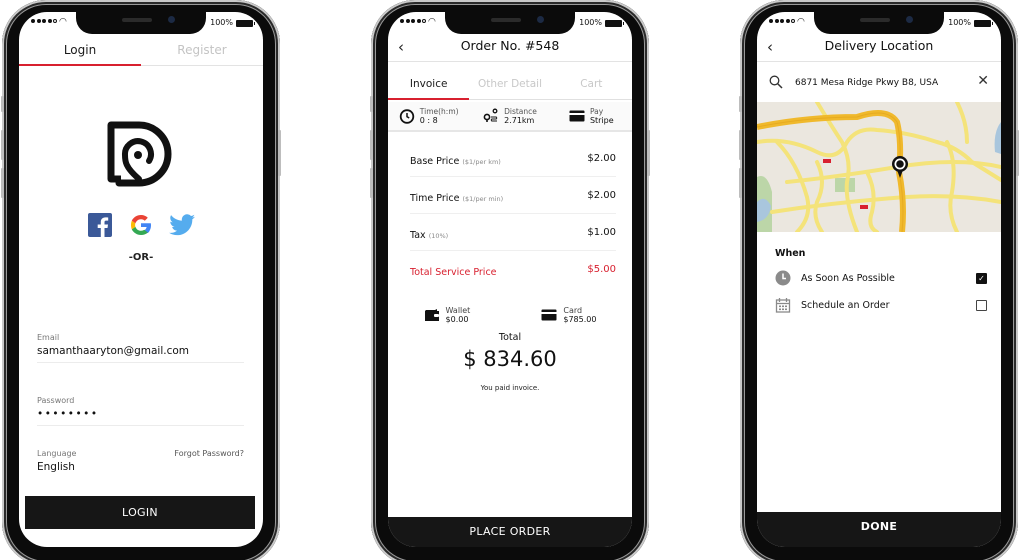 Image resolution: width=1019 pixels, height=560 pixels. I want to click on done-button: DONE, so click(879, 529).